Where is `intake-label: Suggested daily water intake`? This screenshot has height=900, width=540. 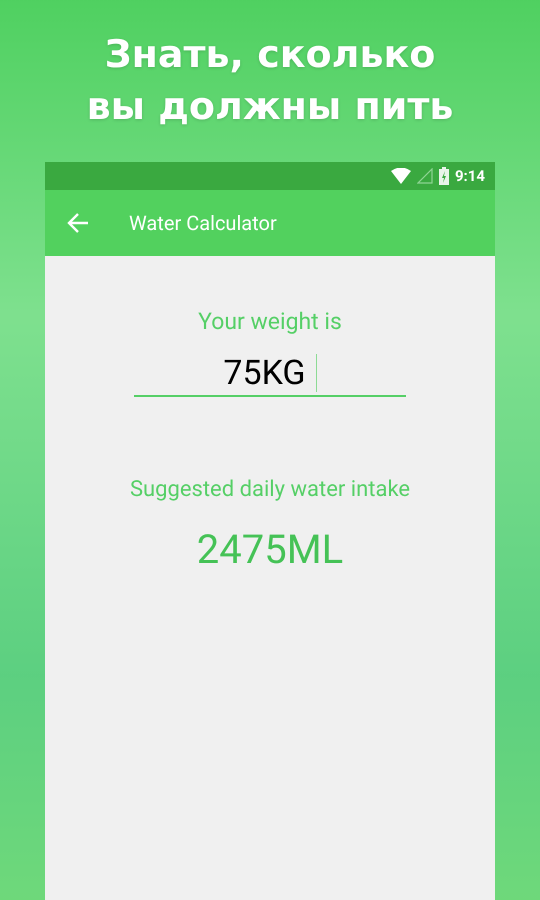
intake-label: Suggested daily water intake is located at coordinates (270, 489).